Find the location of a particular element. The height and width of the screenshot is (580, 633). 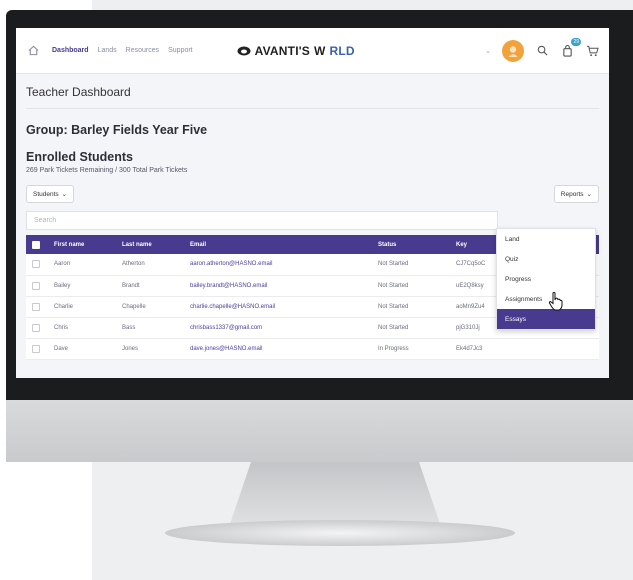

brand-name-part2: W is located at coordinates (319, 50).